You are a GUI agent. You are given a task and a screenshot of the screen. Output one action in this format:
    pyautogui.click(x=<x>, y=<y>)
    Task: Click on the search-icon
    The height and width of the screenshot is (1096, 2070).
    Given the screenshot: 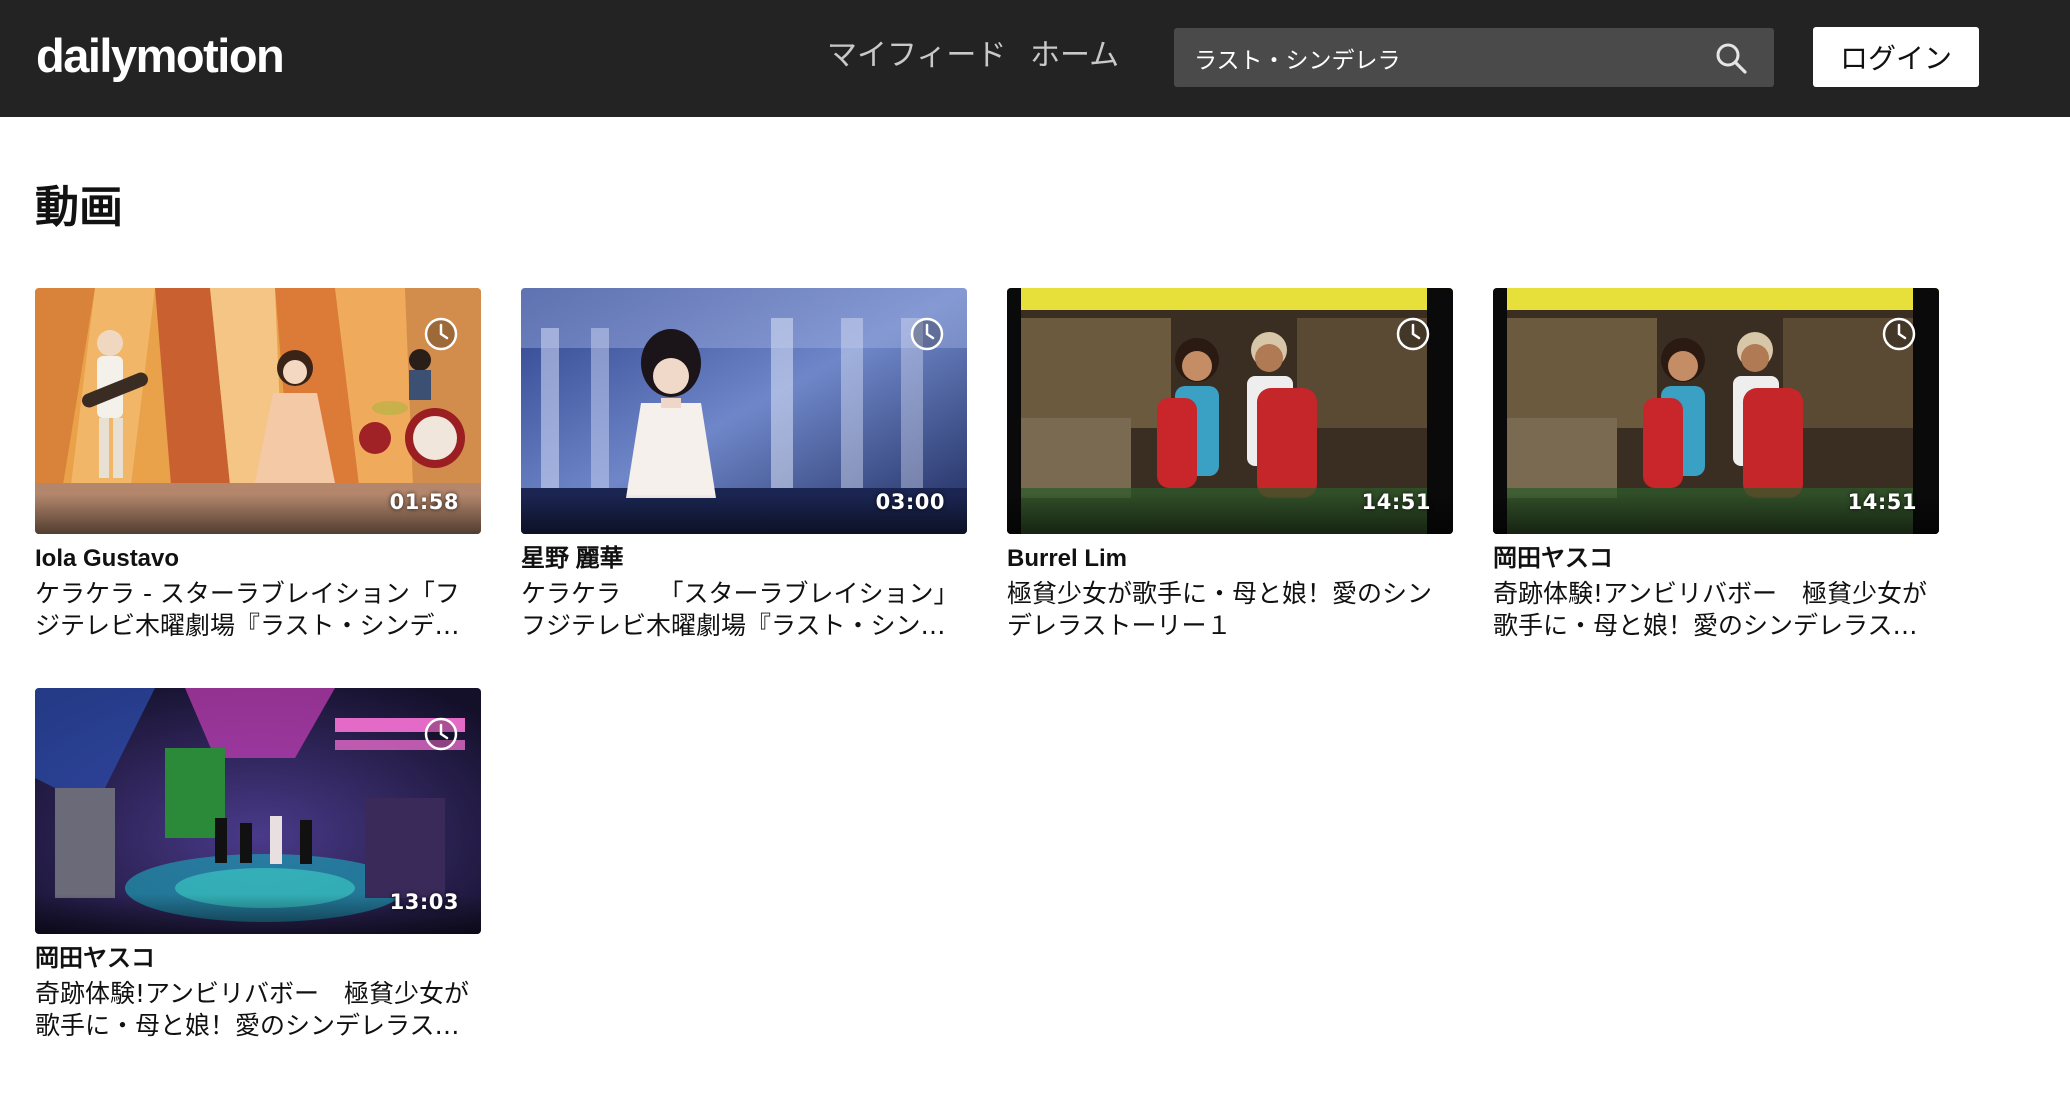 What is the action you would take?
    pyautogui.click(x=1731, y=58)
    